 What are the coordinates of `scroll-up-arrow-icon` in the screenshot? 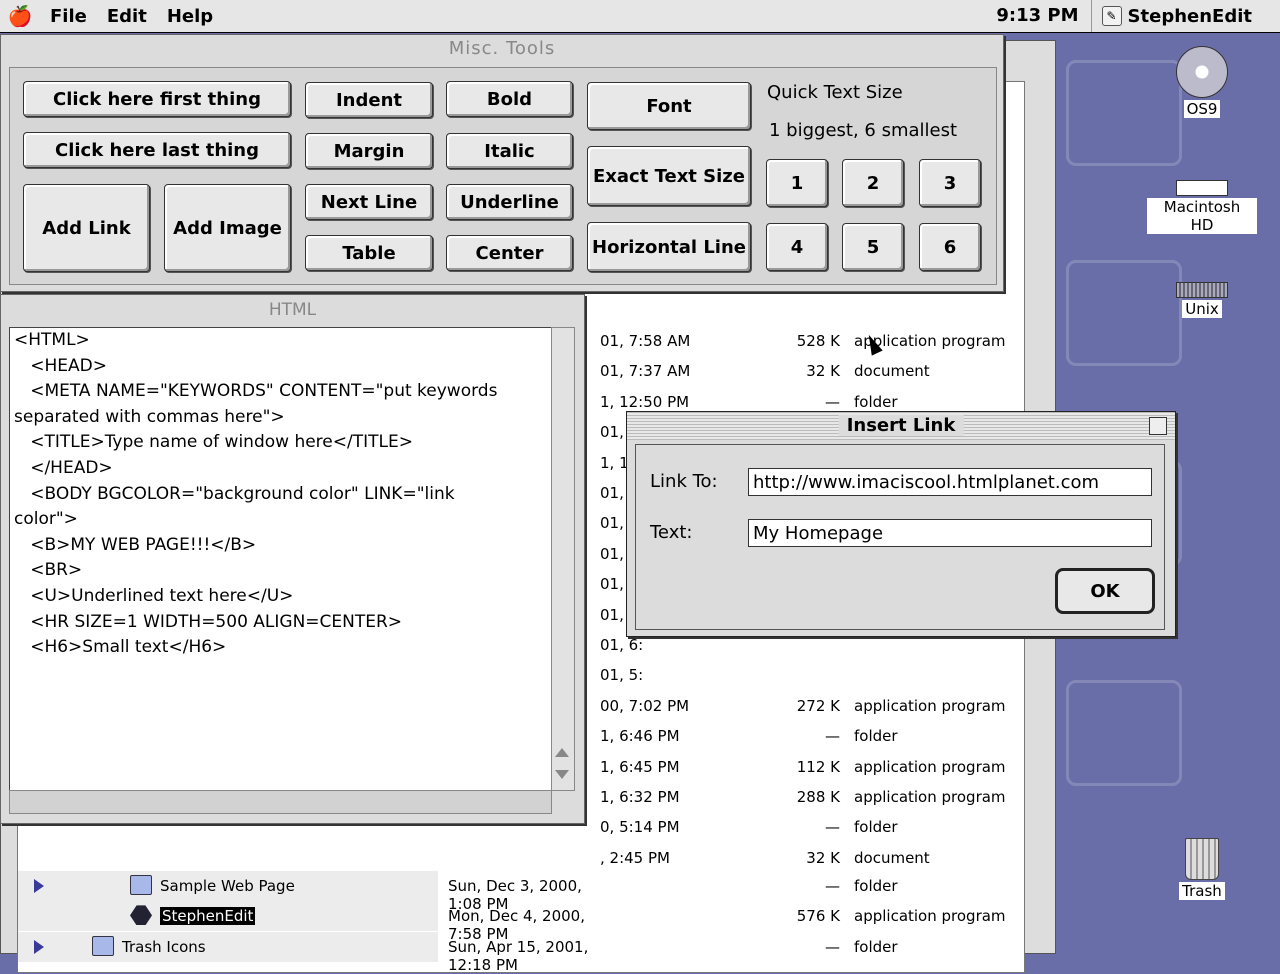 It's located at (562, 752).